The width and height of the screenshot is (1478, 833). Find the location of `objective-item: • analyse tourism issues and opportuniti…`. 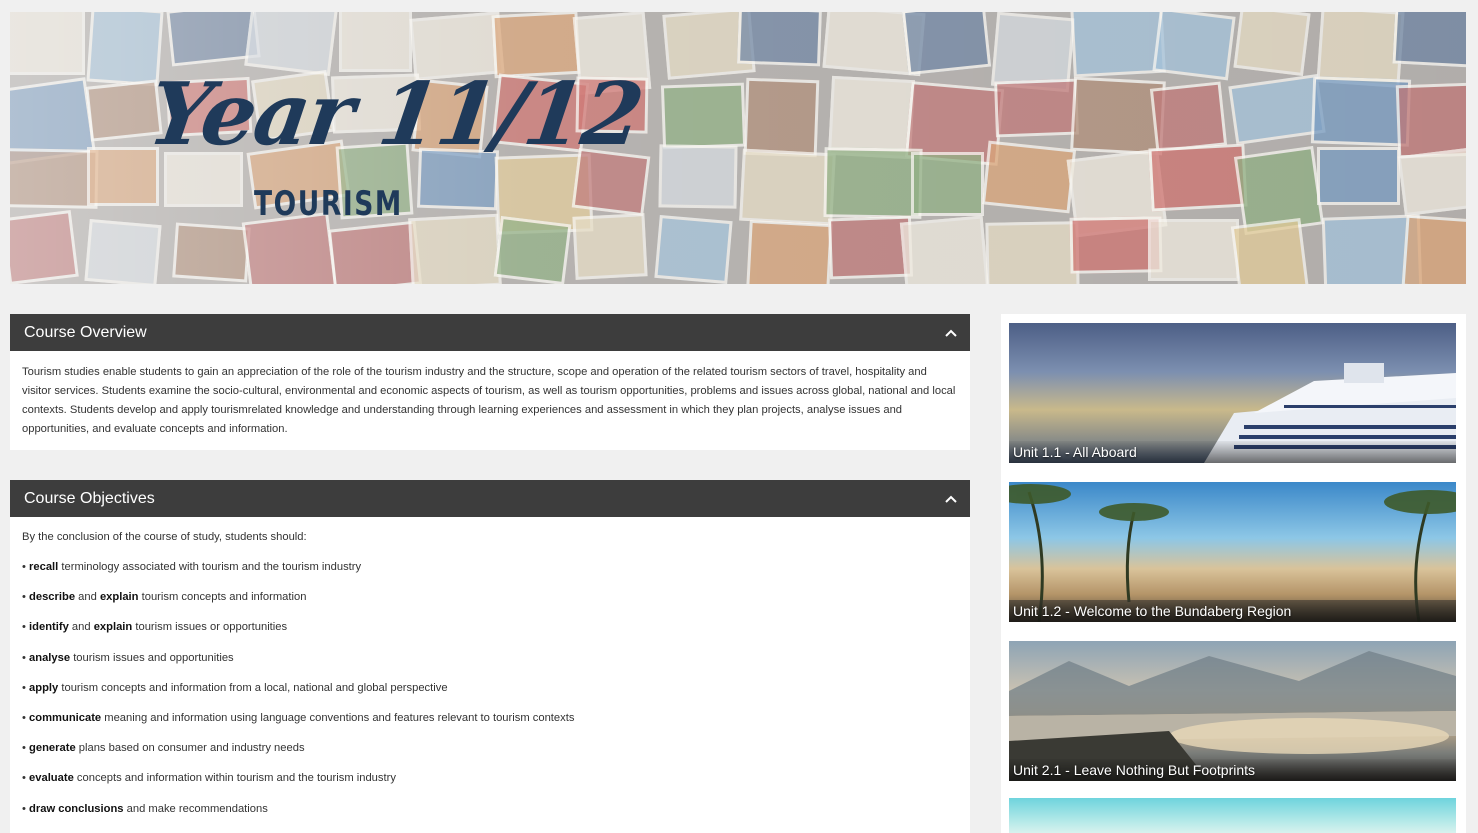

objective-item: • analyse tourism issues and opportuniti… is located at coordinates (128, 657).